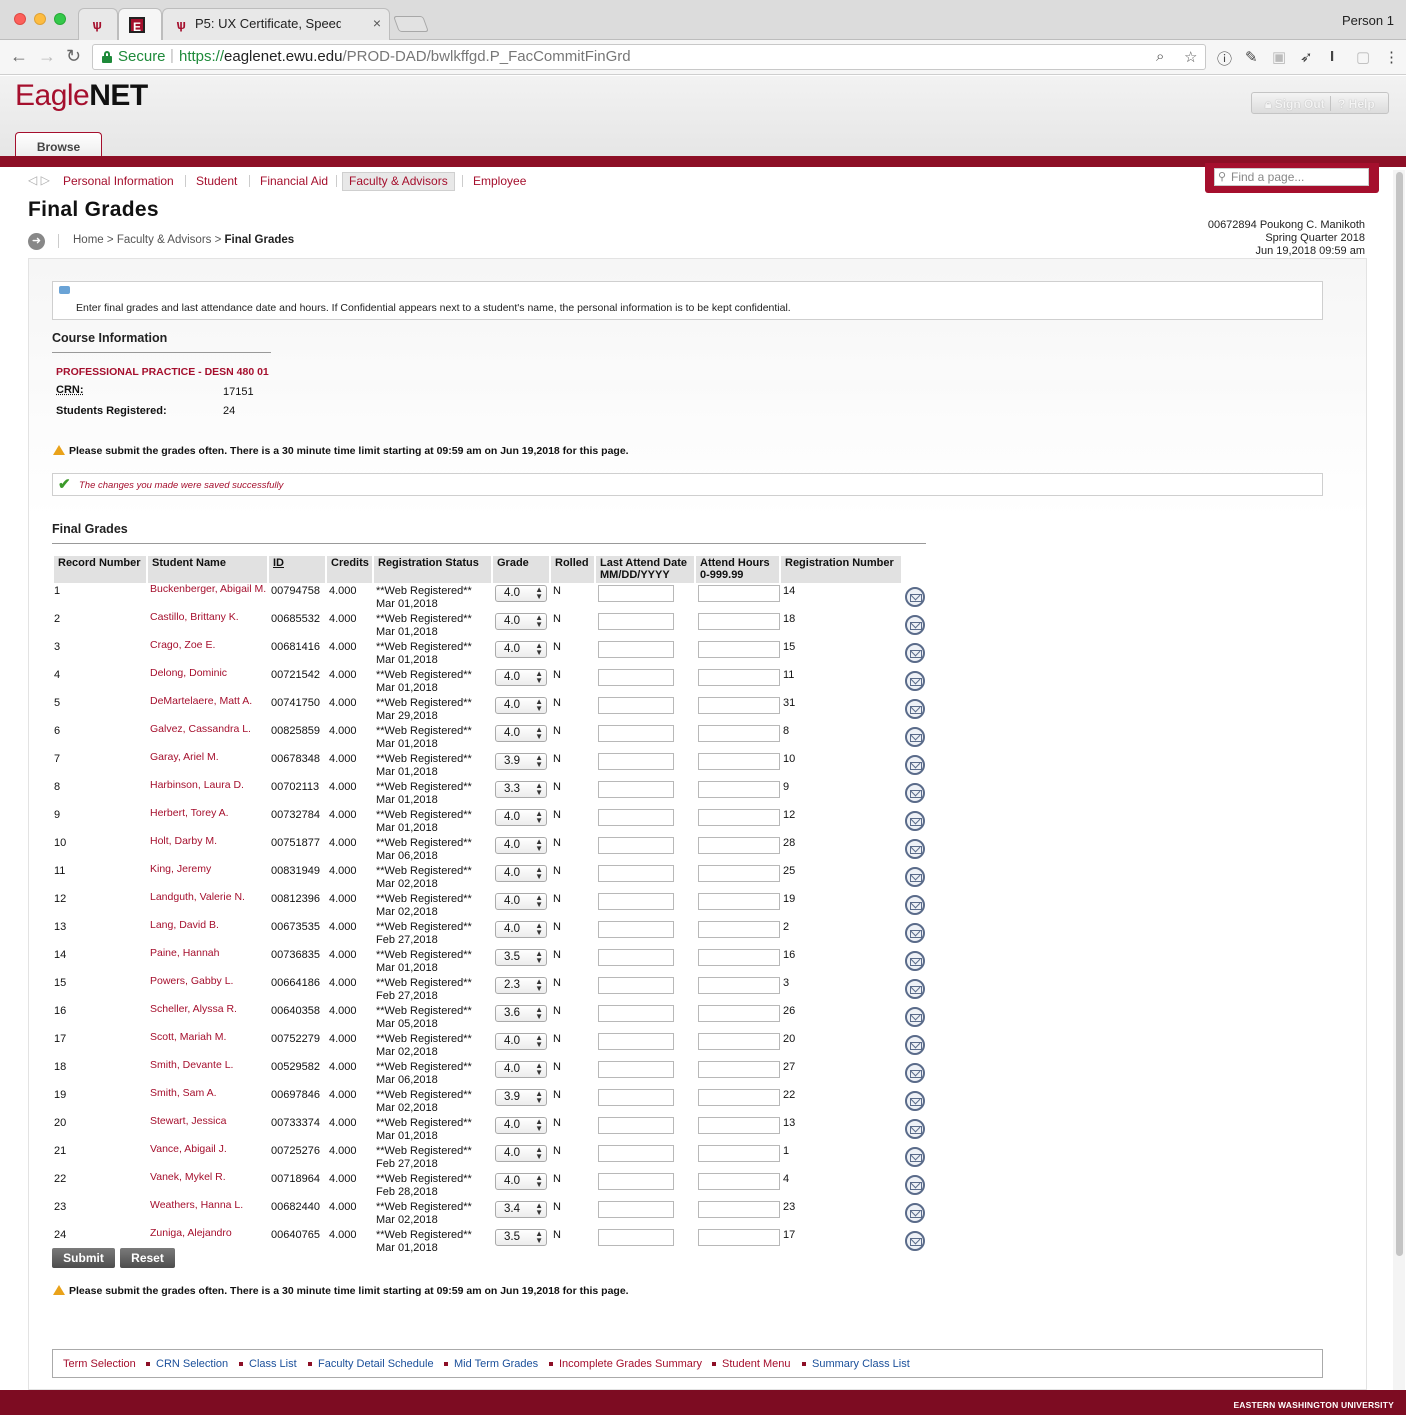  I want to click on grade-select: 2.3 ▲ ▼, so click(521, 985).